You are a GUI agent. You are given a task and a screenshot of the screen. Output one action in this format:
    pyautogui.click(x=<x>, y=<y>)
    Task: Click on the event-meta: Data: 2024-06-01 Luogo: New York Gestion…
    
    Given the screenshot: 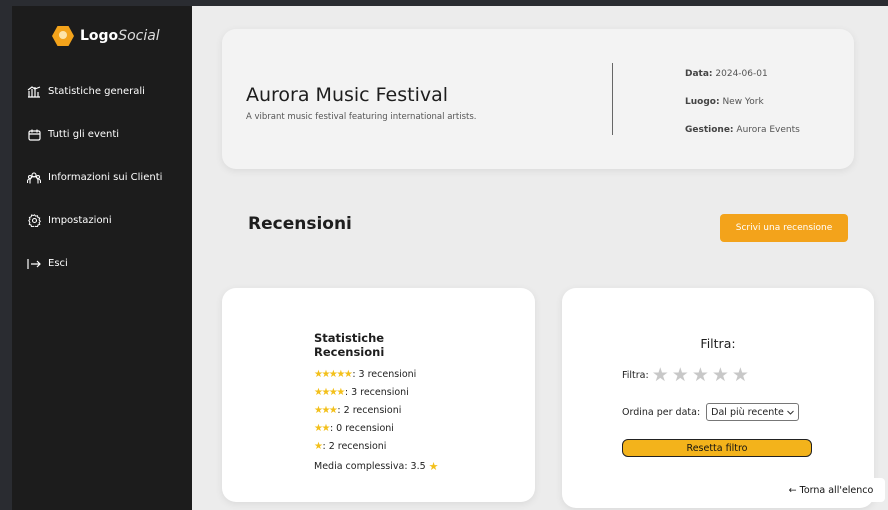 What is the action you would take?
    pyautogui.click(x=742, y=111)
    